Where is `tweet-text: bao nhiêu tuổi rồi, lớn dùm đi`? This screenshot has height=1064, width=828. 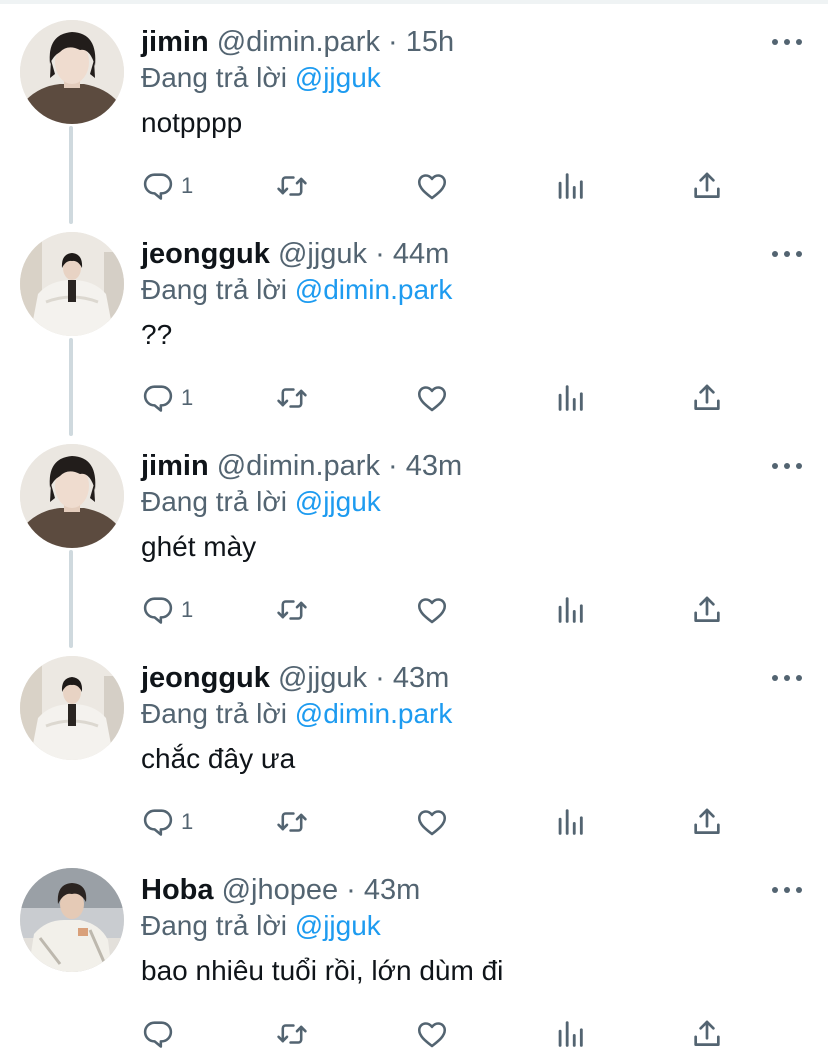 tweet-text: bao nhiêu tuổi rồi, lớn dùm đi is located at coordinates (322, 970).